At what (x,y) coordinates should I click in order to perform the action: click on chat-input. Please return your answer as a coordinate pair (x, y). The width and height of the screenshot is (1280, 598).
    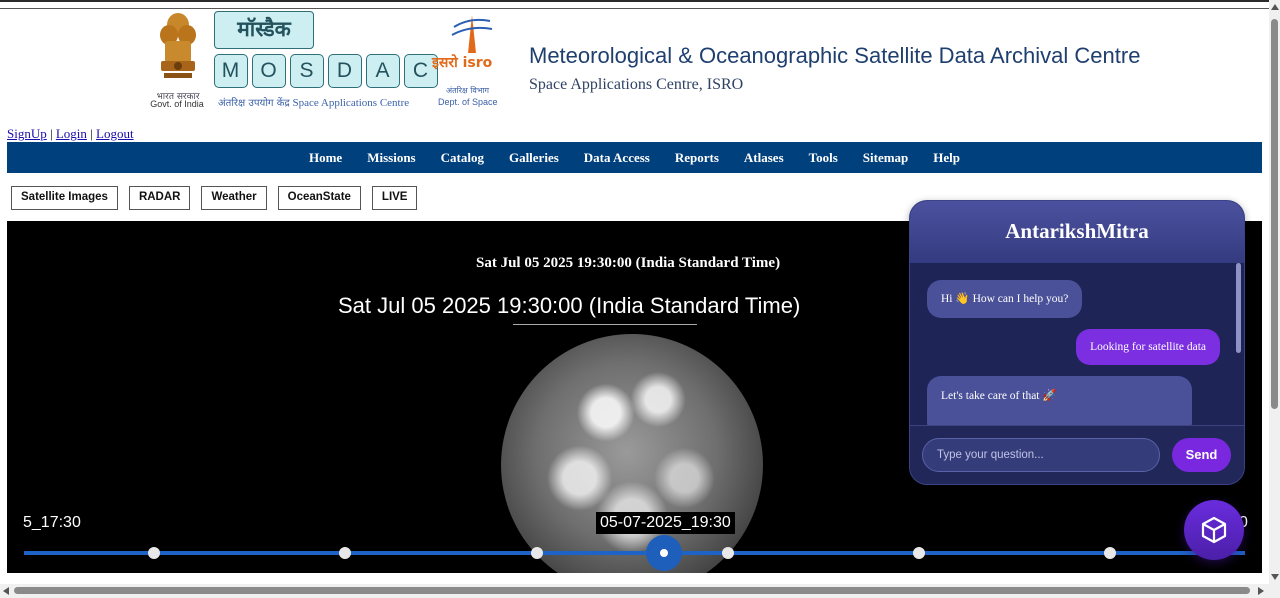
    Looking at the image, I should click on (1041, 455).